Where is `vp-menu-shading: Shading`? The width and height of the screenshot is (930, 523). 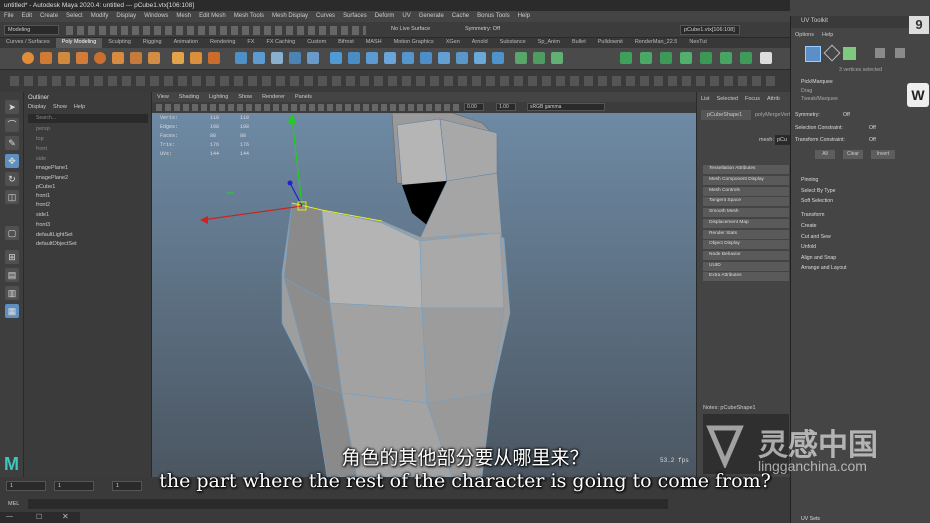 vp-menu-shading: Shading is located at coordinates (189, 97).